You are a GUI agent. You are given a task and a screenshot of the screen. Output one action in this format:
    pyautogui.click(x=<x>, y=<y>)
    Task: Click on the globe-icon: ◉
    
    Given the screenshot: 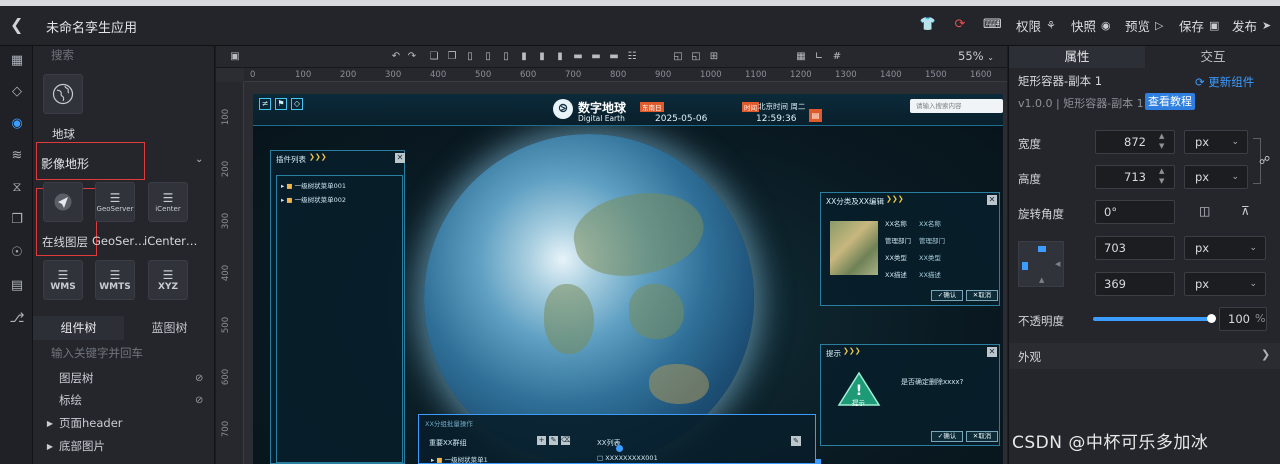 What is the action you would take?
    pyautogui.click(x=17, y=124)
    